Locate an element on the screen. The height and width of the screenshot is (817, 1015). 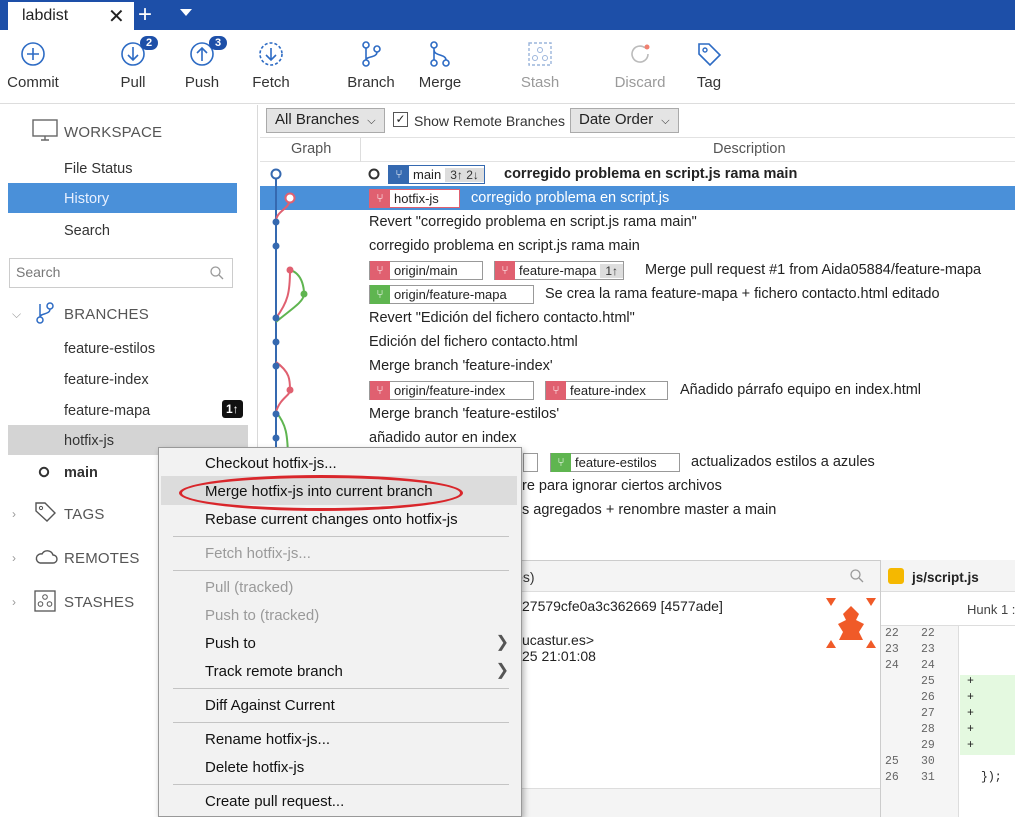
branch-button: Branch is located at coordinates (371, 65).